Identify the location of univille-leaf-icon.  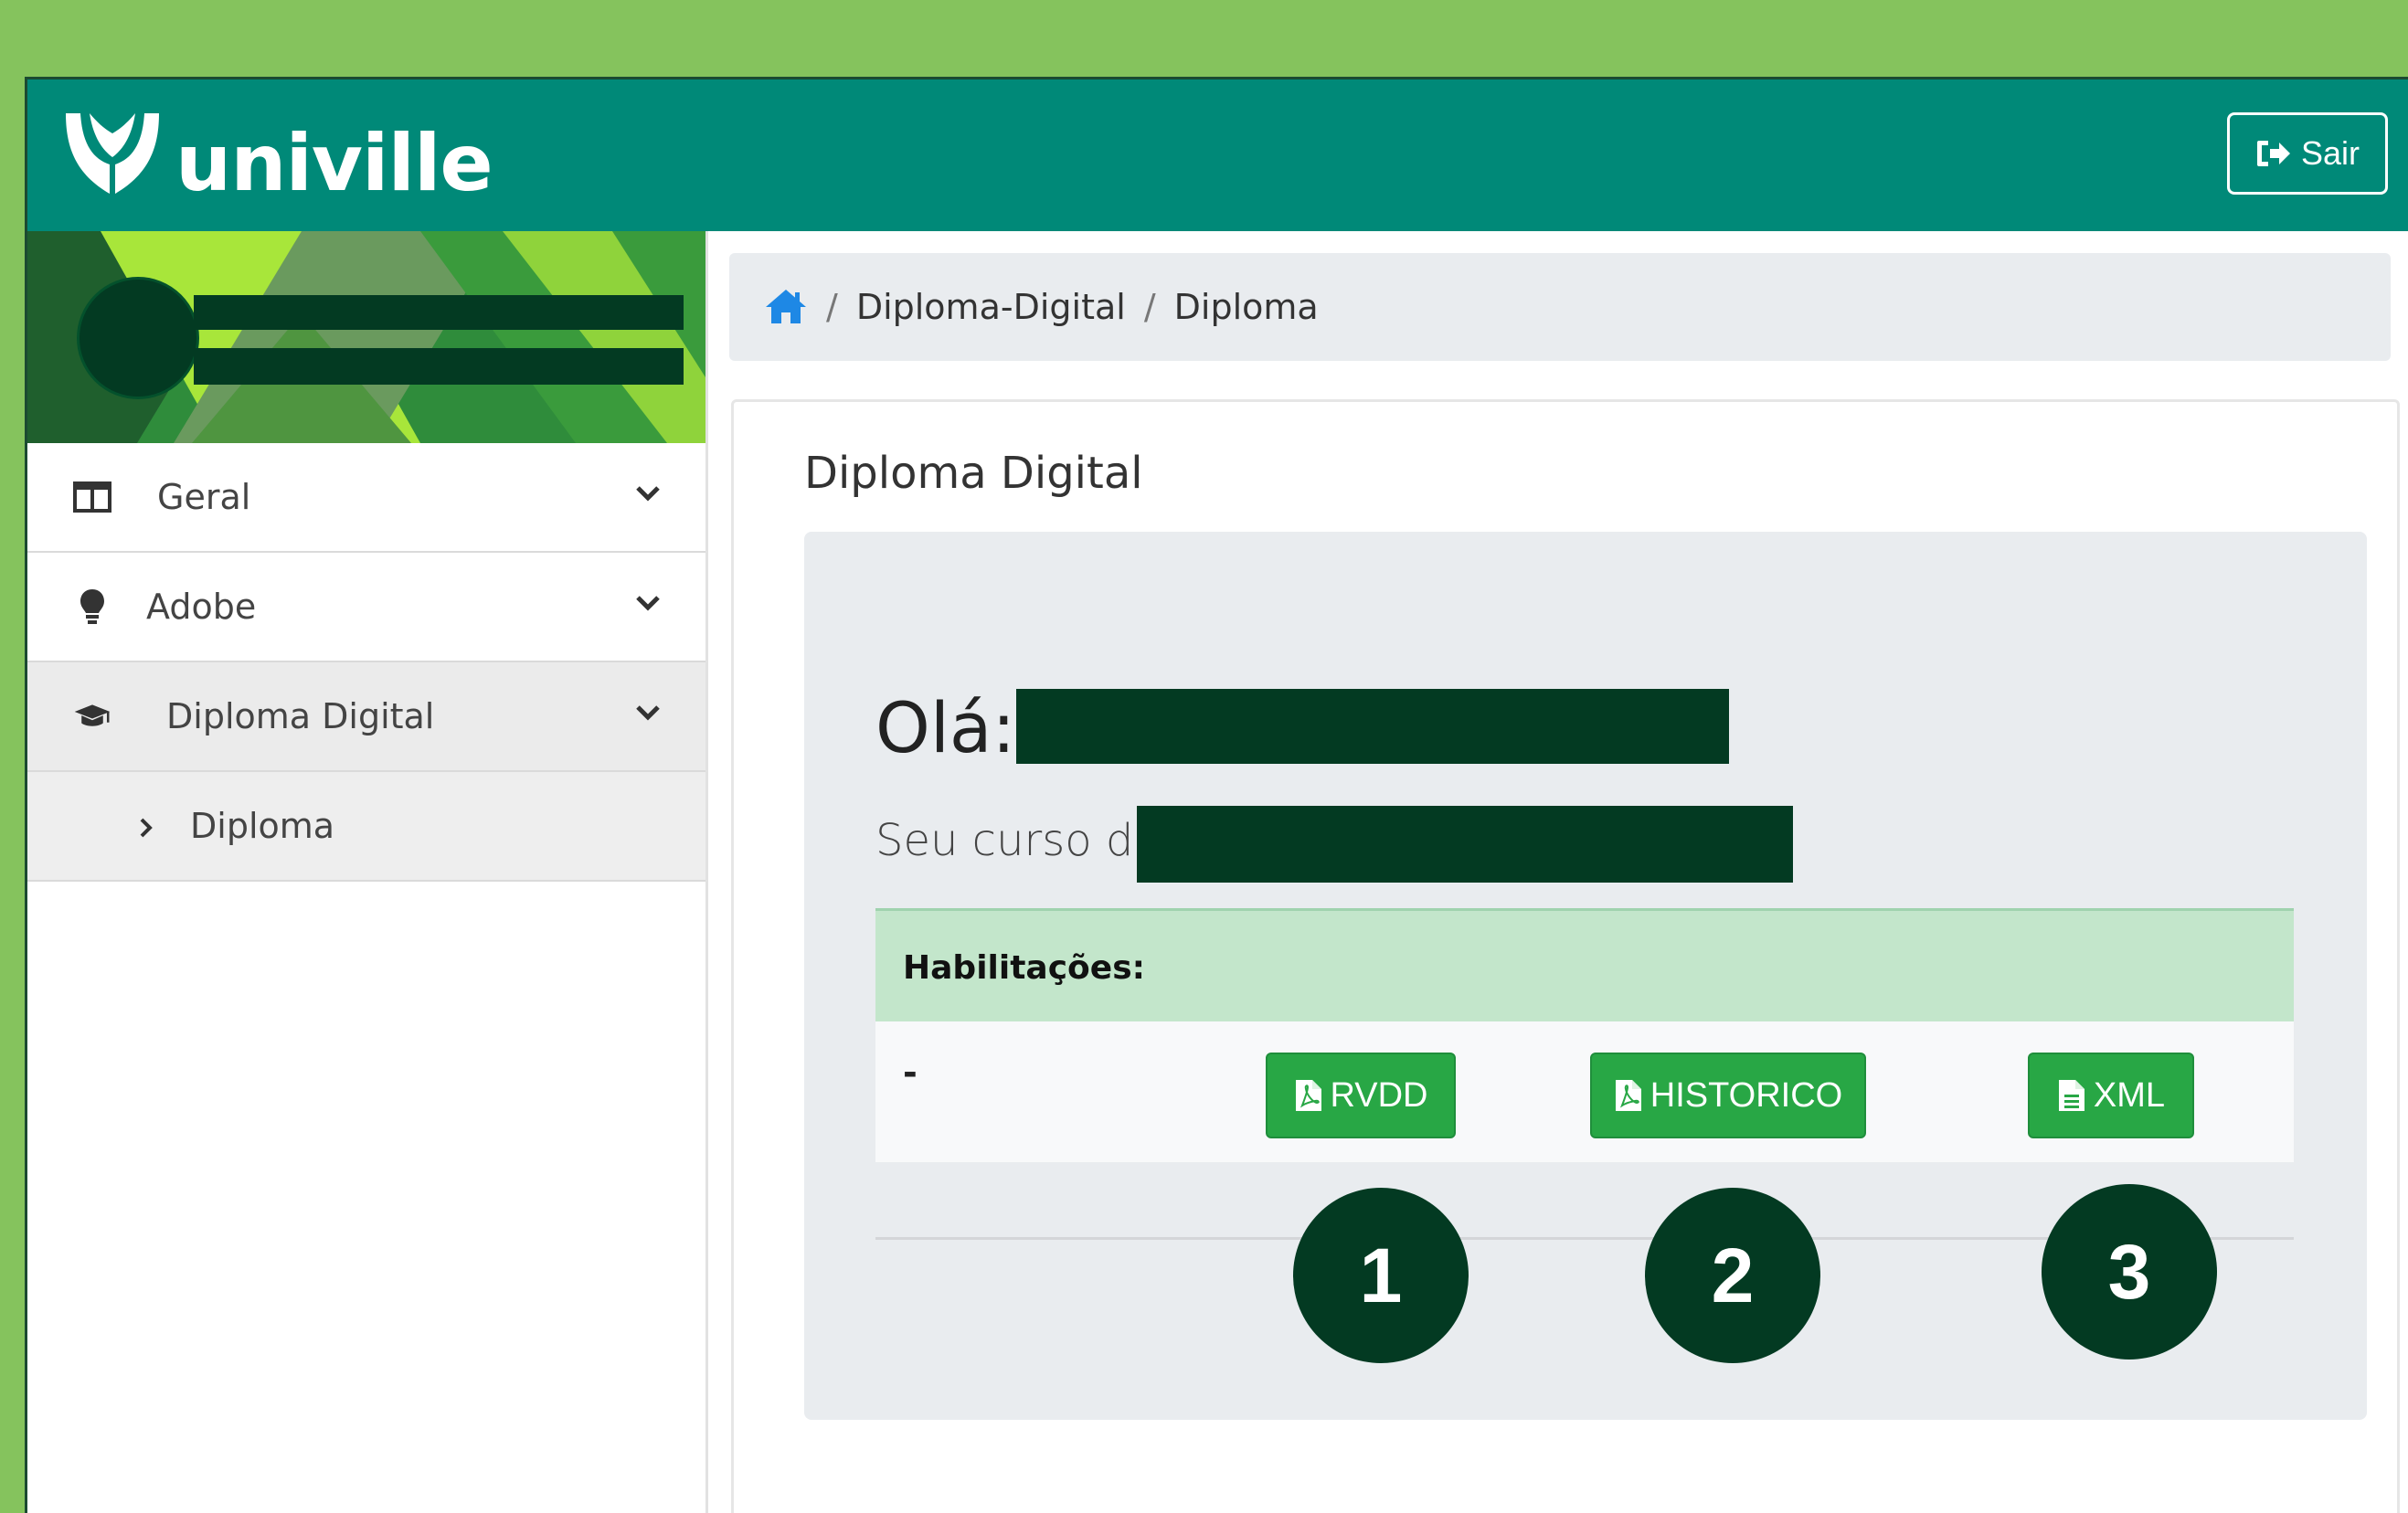
(113, 153).